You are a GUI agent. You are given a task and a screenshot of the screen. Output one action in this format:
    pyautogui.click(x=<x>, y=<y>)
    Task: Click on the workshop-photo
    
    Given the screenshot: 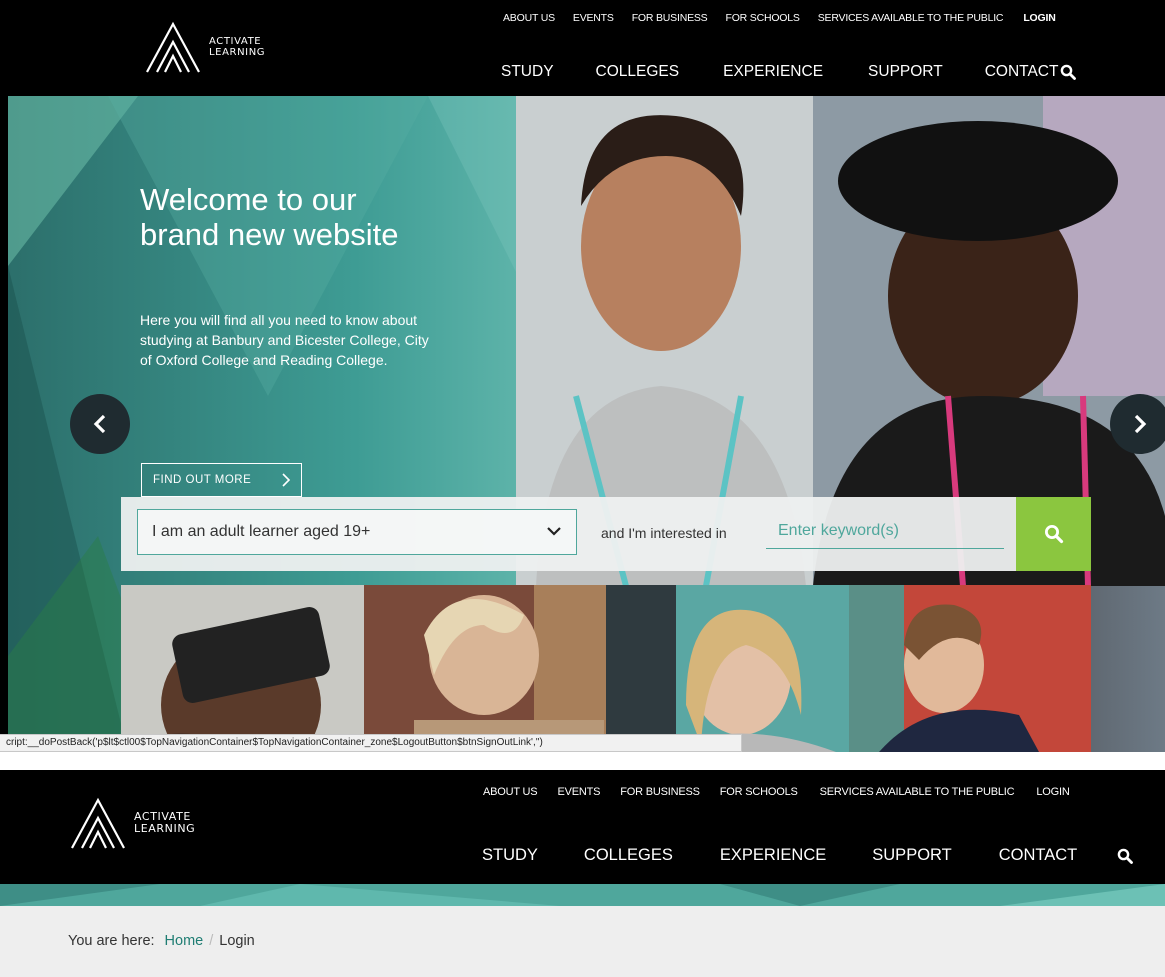 What is the action you would take?
    pyautogui.click(x=484, y=668)
    